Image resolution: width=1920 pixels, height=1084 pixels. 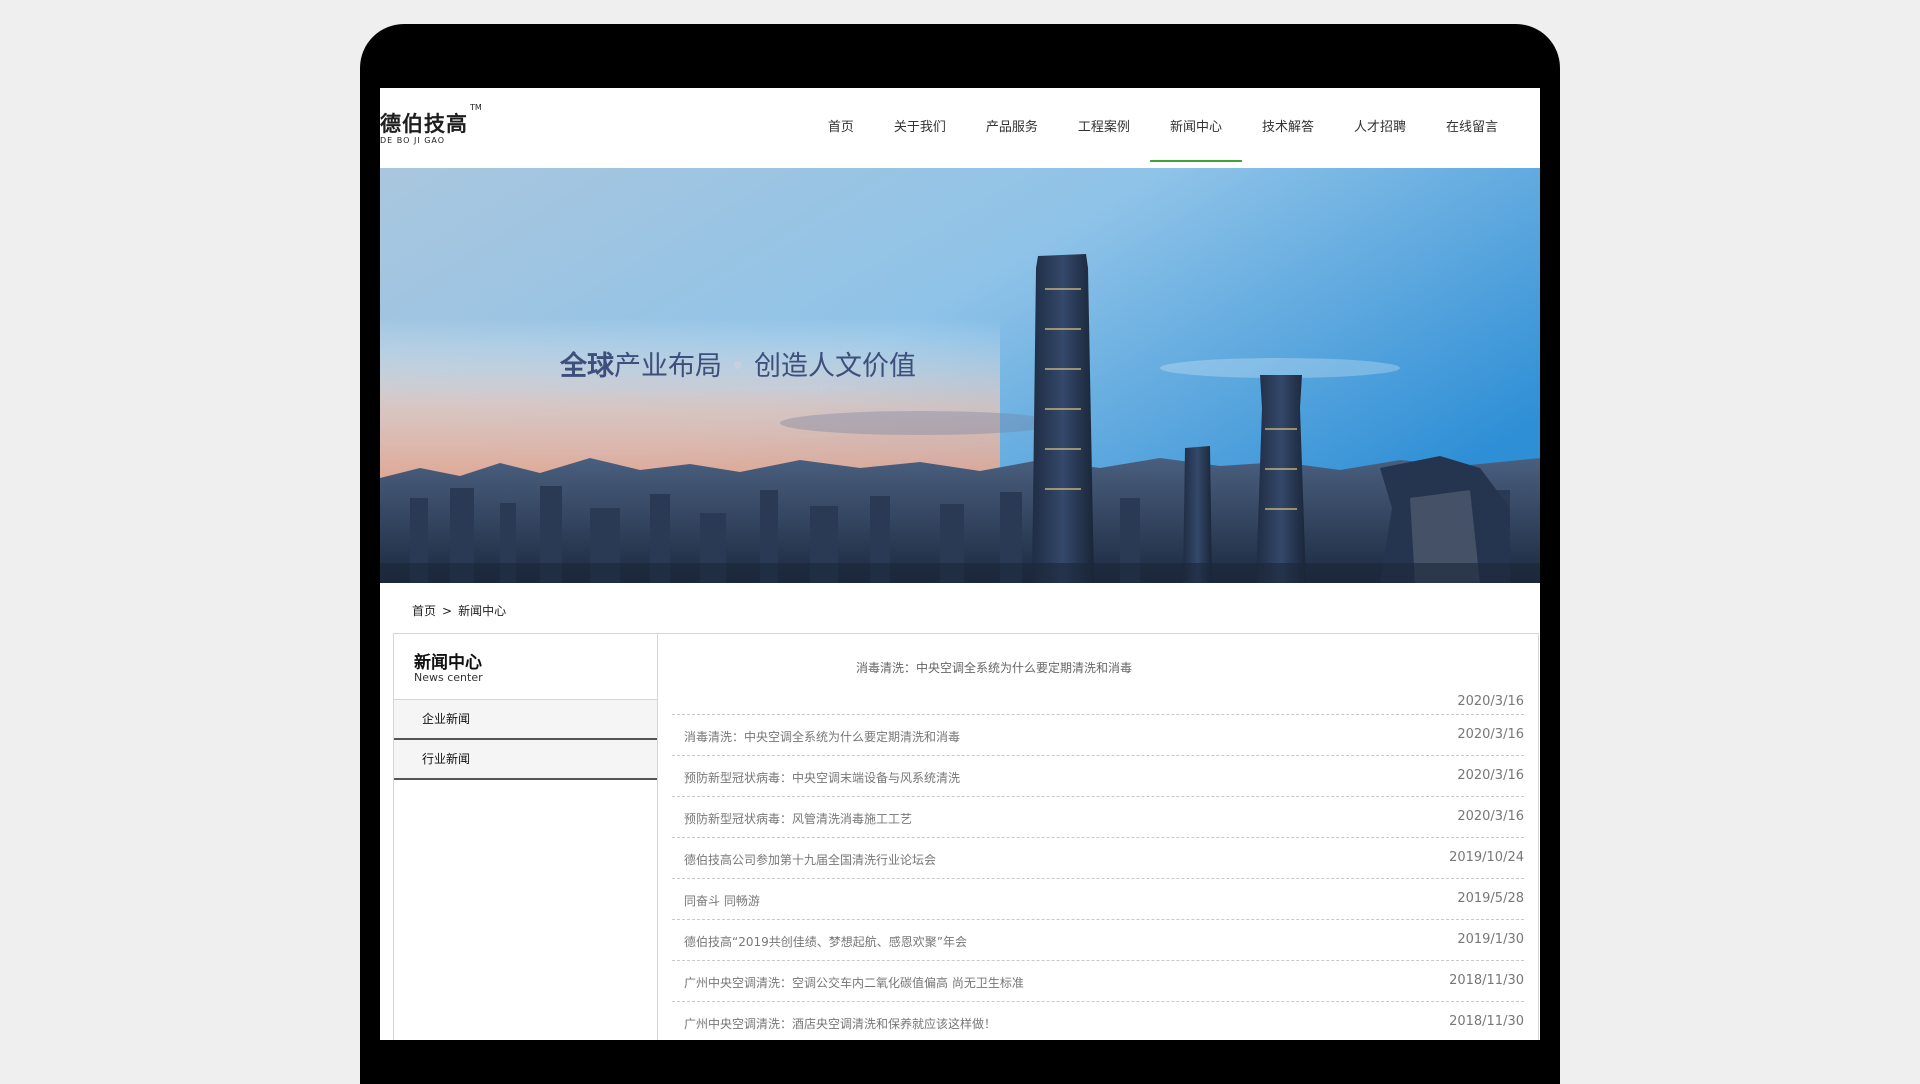 I want to click on news-row: 广州中央空调清洗：空调公交车内二氧化碳值偏高 尚无卫生标准 2018/11/30, so click(x=1098, y=980).